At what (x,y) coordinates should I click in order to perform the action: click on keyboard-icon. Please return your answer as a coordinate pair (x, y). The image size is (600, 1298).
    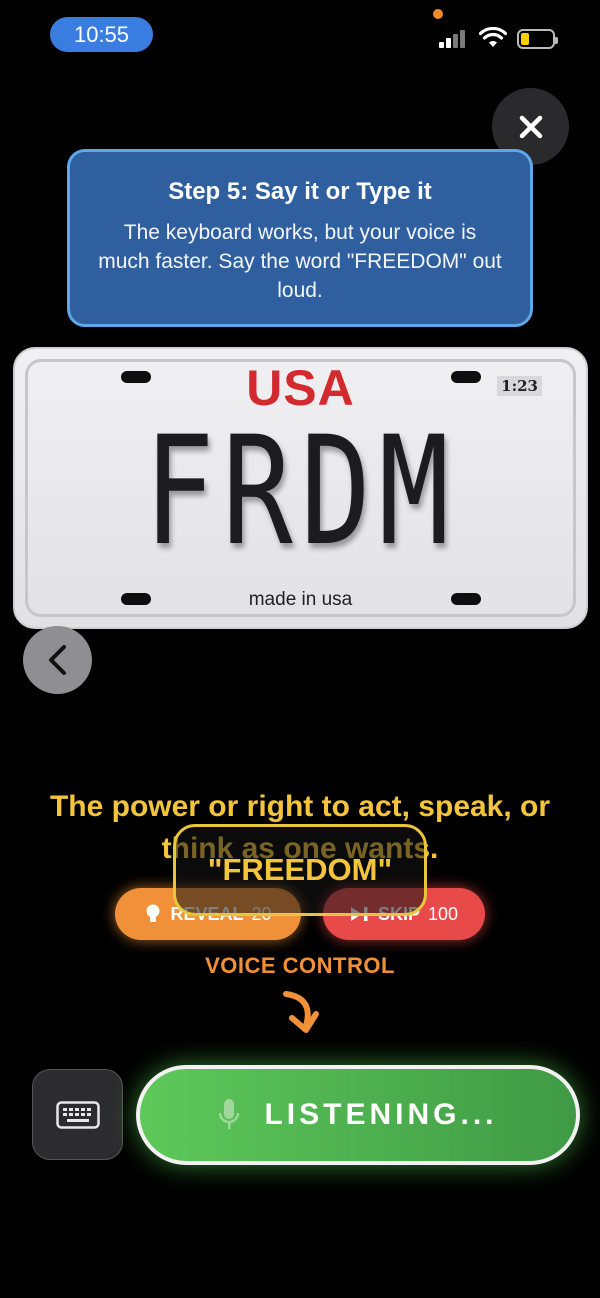
    Looking at the image, I should click on (77, 1114).